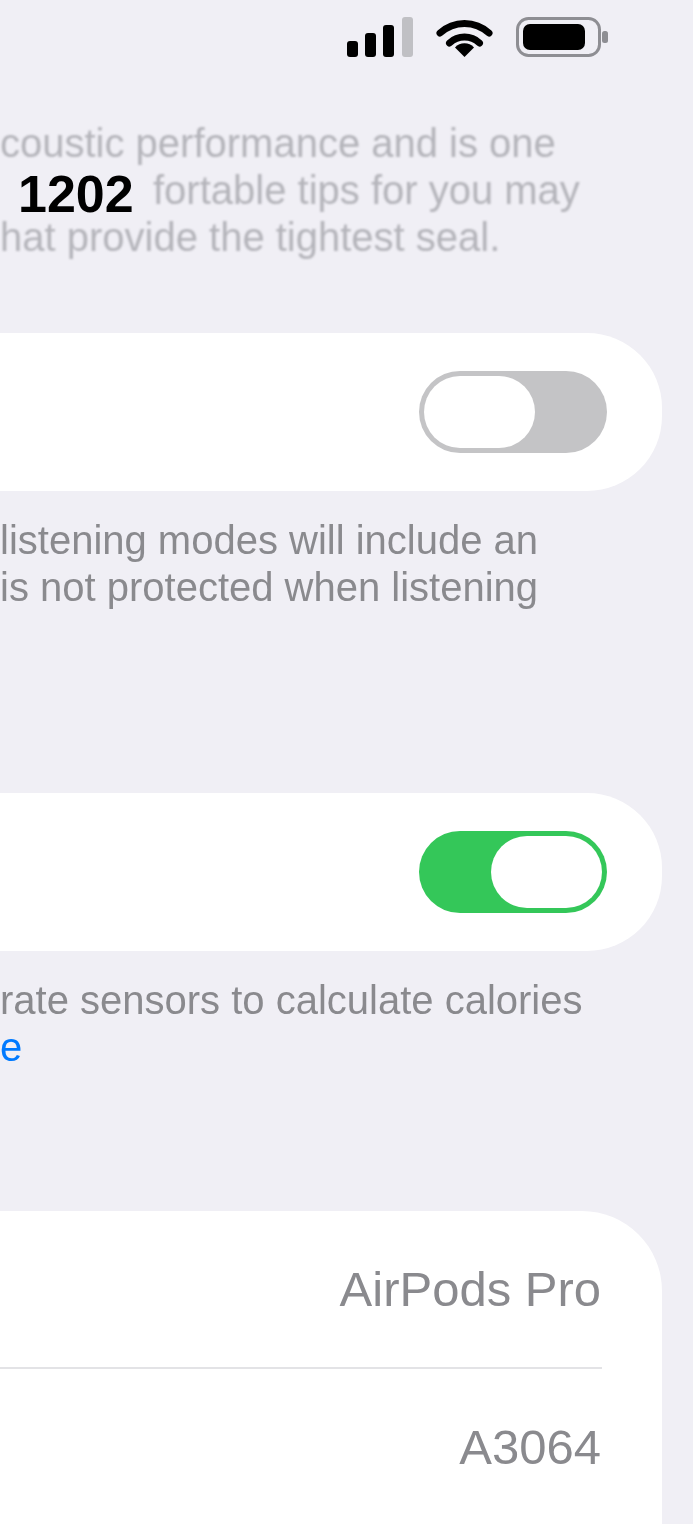  Describe the element at coordinates (562, 37) in the screenshot. I see `battery-icon` at that location.